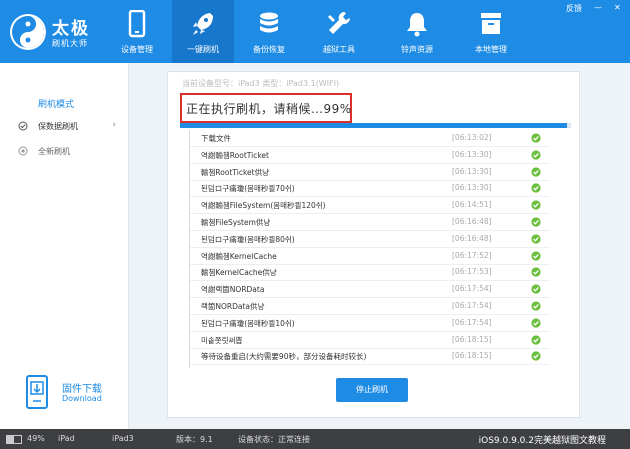  Describe the element at coordinates (370, 273) in the screenshot. I see `log-row: 輸쳄KernelCache供냥 [06:17:53]` at that location.